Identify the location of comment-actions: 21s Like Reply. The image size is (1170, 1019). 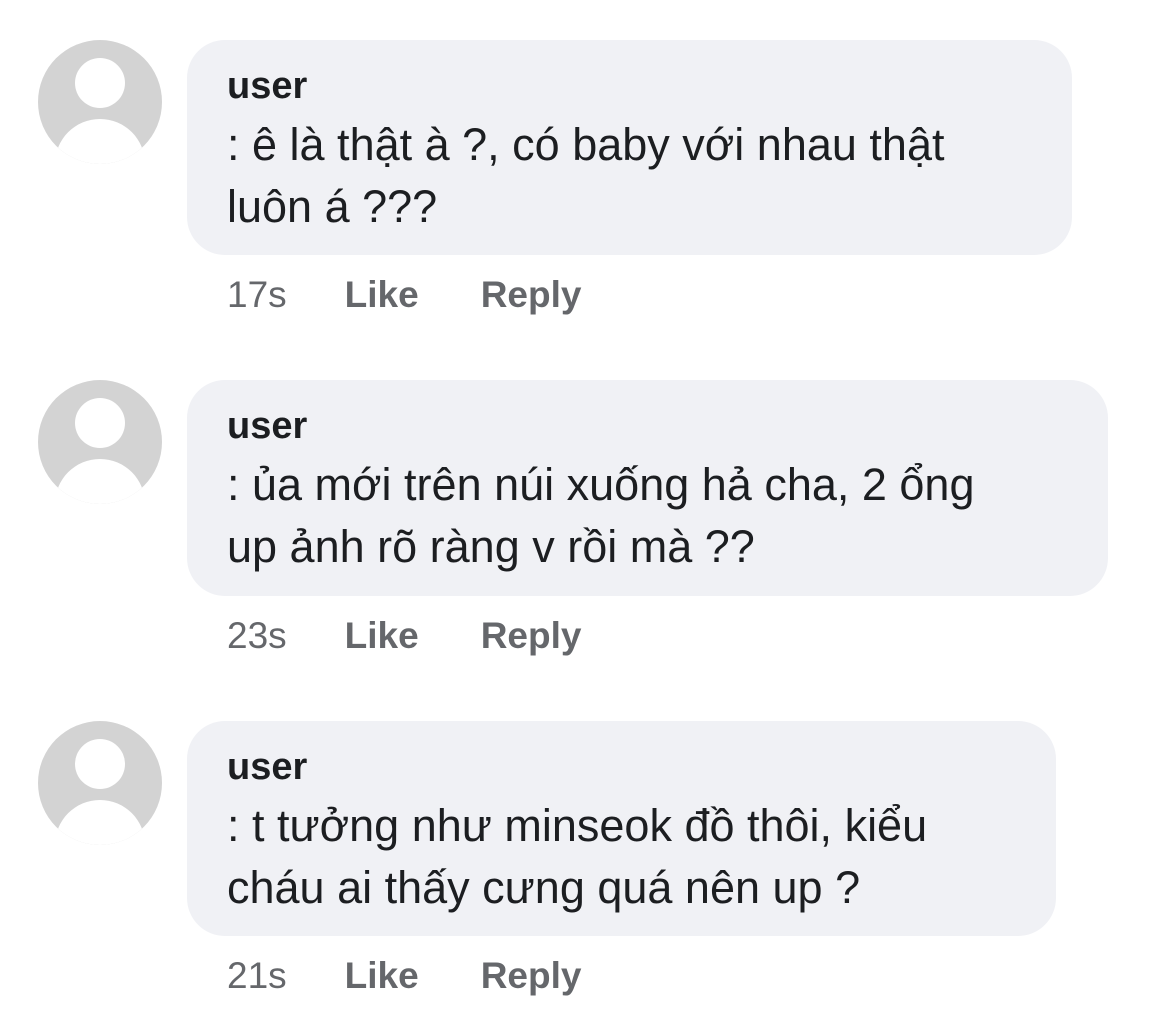
(404, 976).